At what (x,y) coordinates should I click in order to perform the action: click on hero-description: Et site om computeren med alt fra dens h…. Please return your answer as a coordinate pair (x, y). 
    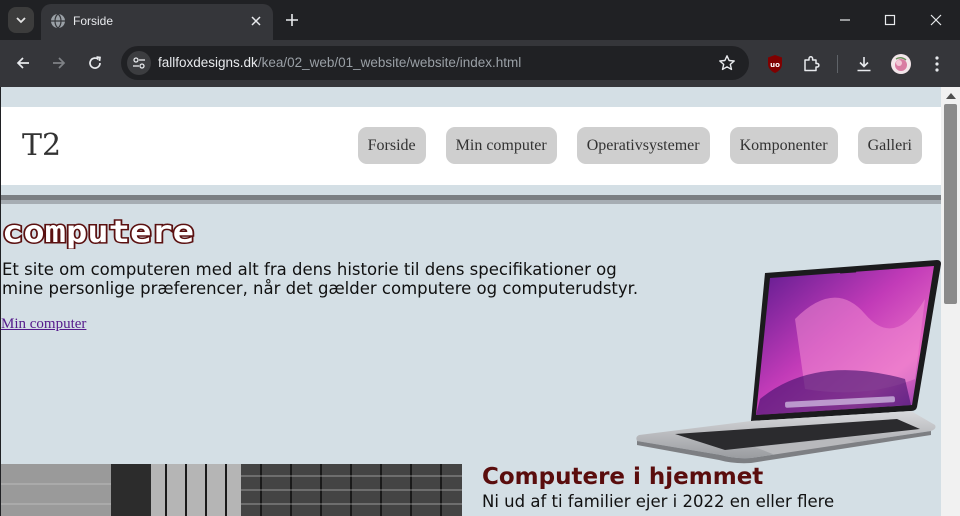
    Looking at the image, I should click on (320, 279).